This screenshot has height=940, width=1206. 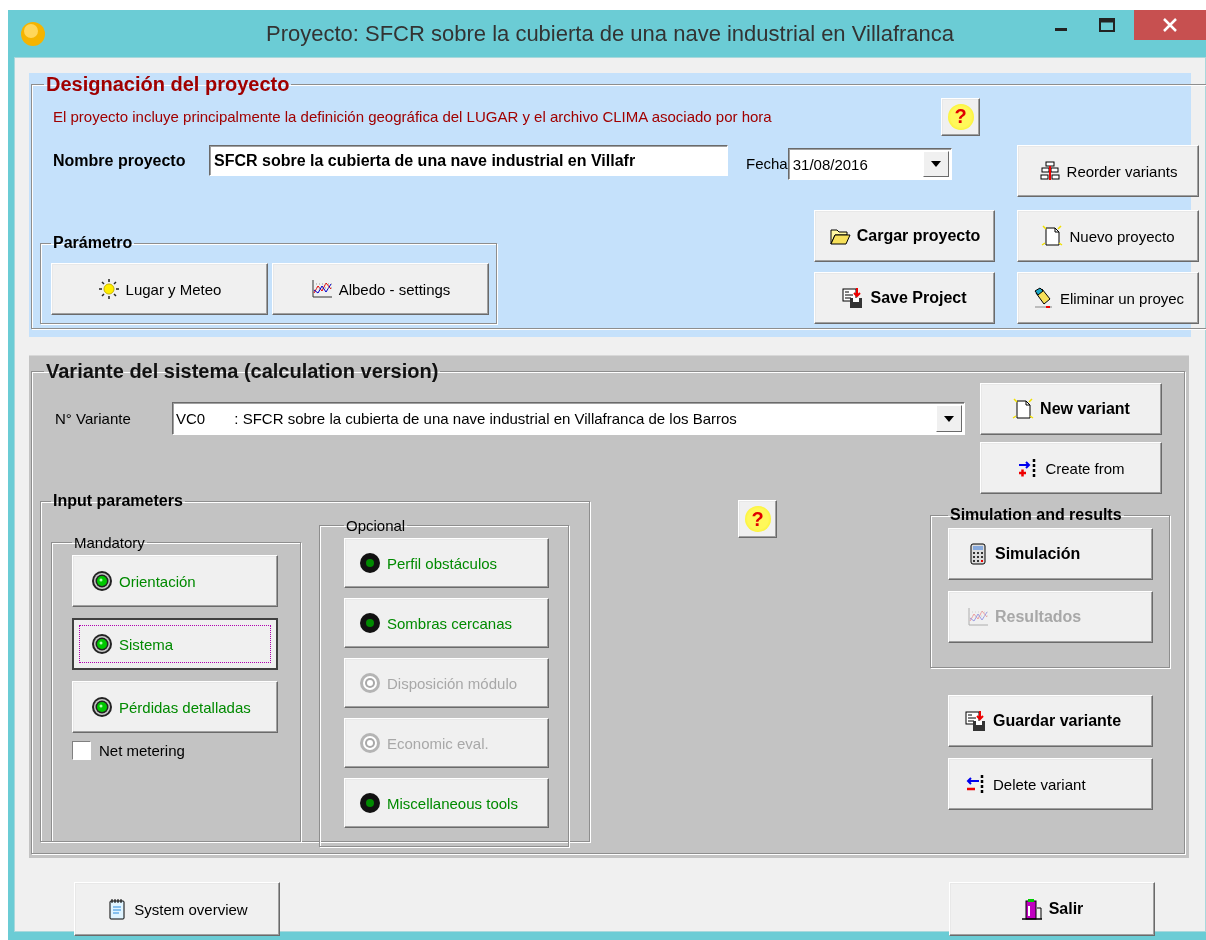 What do you see at coordinates (468, 160) in the screenshot?
I see `project-name-field: SFCR sobre la cubierta de una nave industrial en Villafr` at bounding box center [468, 160].